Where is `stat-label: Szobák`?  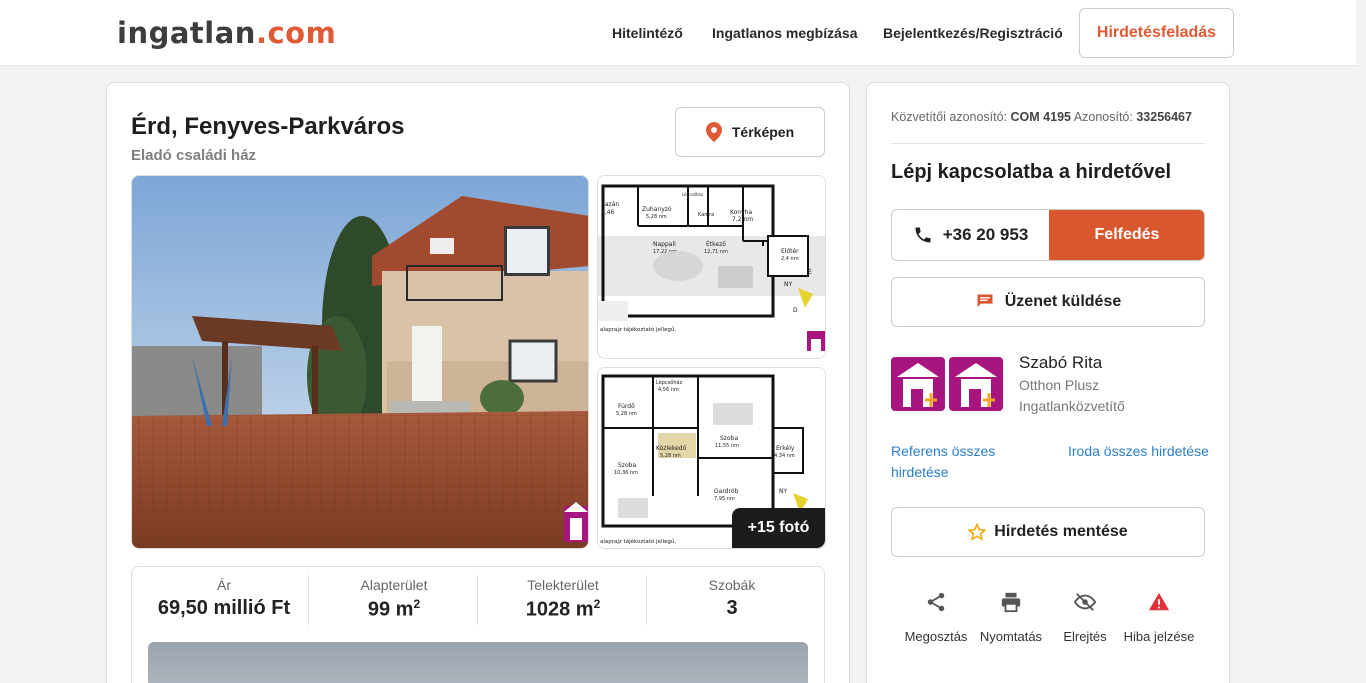 stat-label: Szobák is located at coordinates (732, 585).